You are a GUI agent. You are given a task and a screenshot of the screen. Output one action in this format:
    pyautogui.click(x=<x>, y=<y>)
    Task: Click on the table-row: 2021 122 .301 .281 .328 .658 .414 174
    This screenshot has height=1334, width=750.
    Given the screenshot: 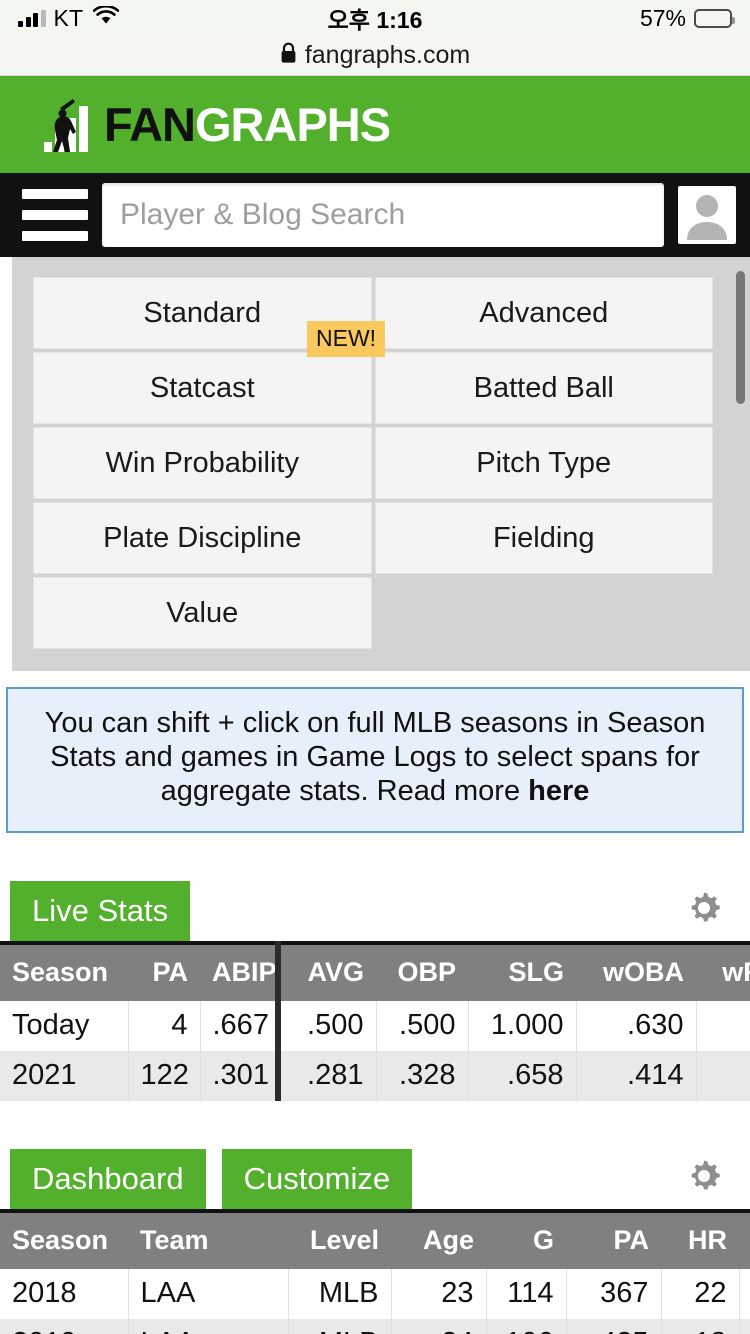 What is the action you would take?
    pyautogui.click(x=375, y=1075)
    